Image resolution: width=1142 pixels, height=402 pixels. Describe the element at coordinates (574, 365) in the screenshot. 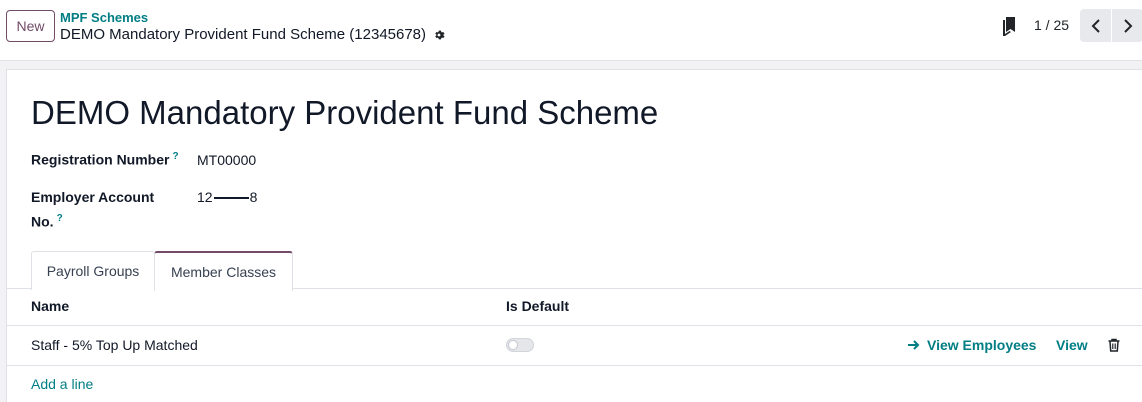

I see `row-divider` at that location.